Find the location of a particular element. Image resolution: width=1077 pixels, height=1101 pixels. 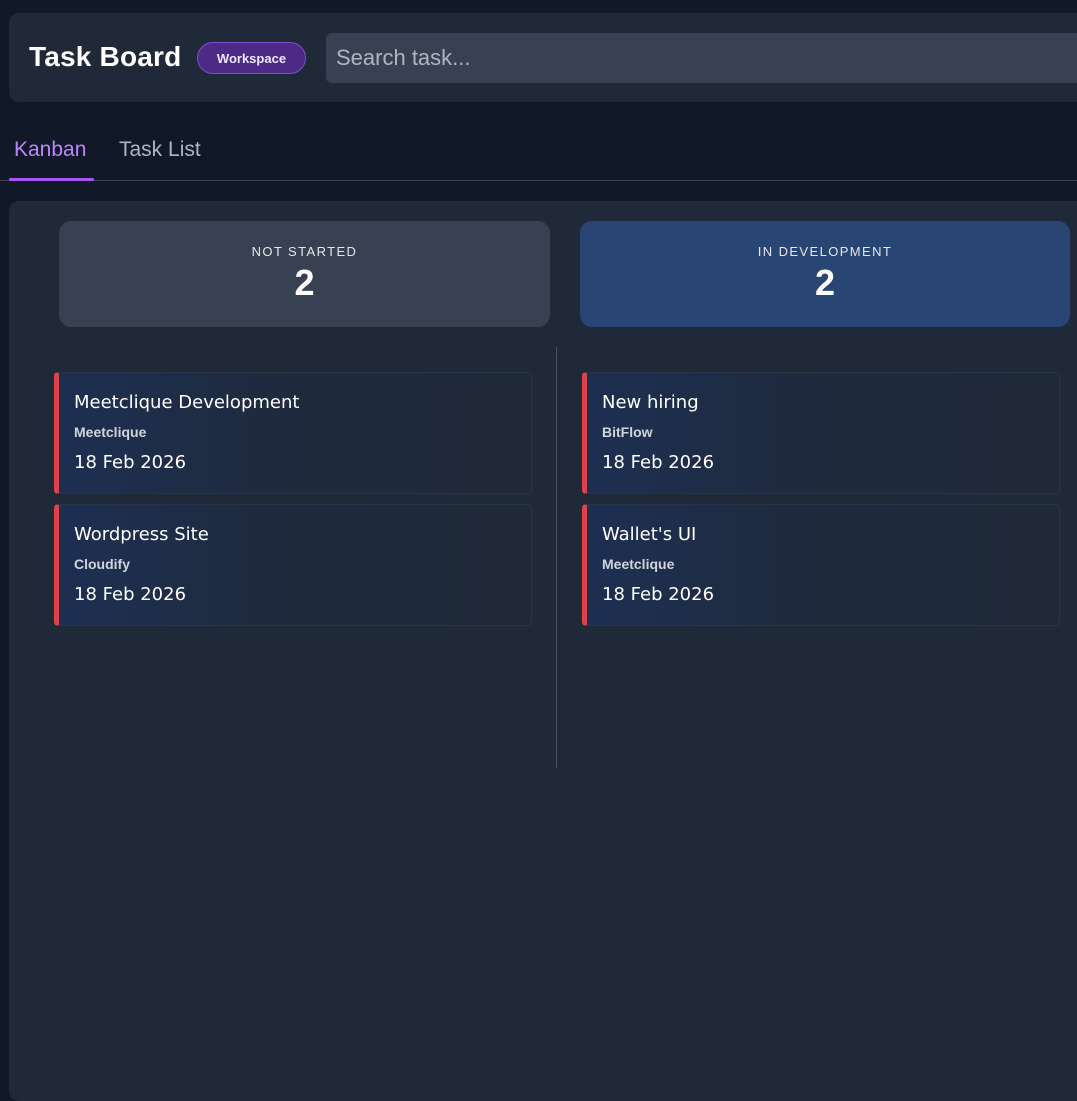

task-card: Wordpress Site Cloudify 18 Feb 2026 is located at coordinates (293, 565).